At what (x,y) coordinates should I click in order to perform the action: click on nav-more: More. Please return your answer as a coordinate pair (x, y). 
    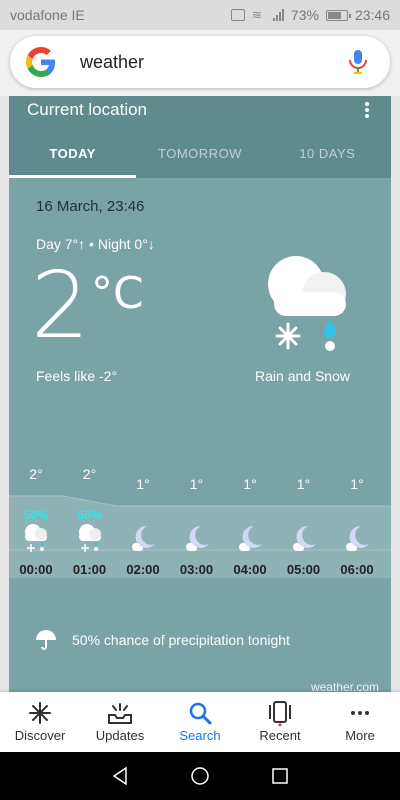
    Looking at the image, I should click on (360, 722).